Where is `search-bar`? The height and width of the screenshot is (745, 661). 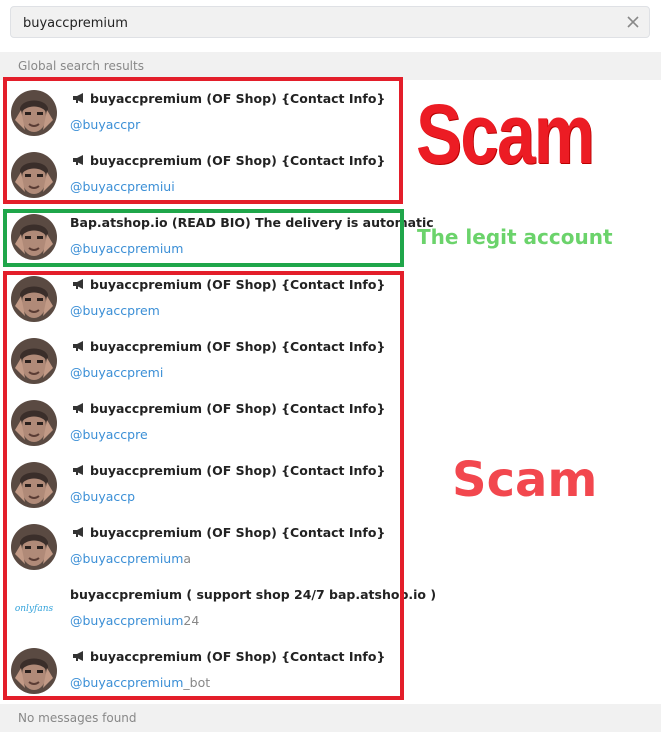 search-bar is located at coordinates (330, 25).